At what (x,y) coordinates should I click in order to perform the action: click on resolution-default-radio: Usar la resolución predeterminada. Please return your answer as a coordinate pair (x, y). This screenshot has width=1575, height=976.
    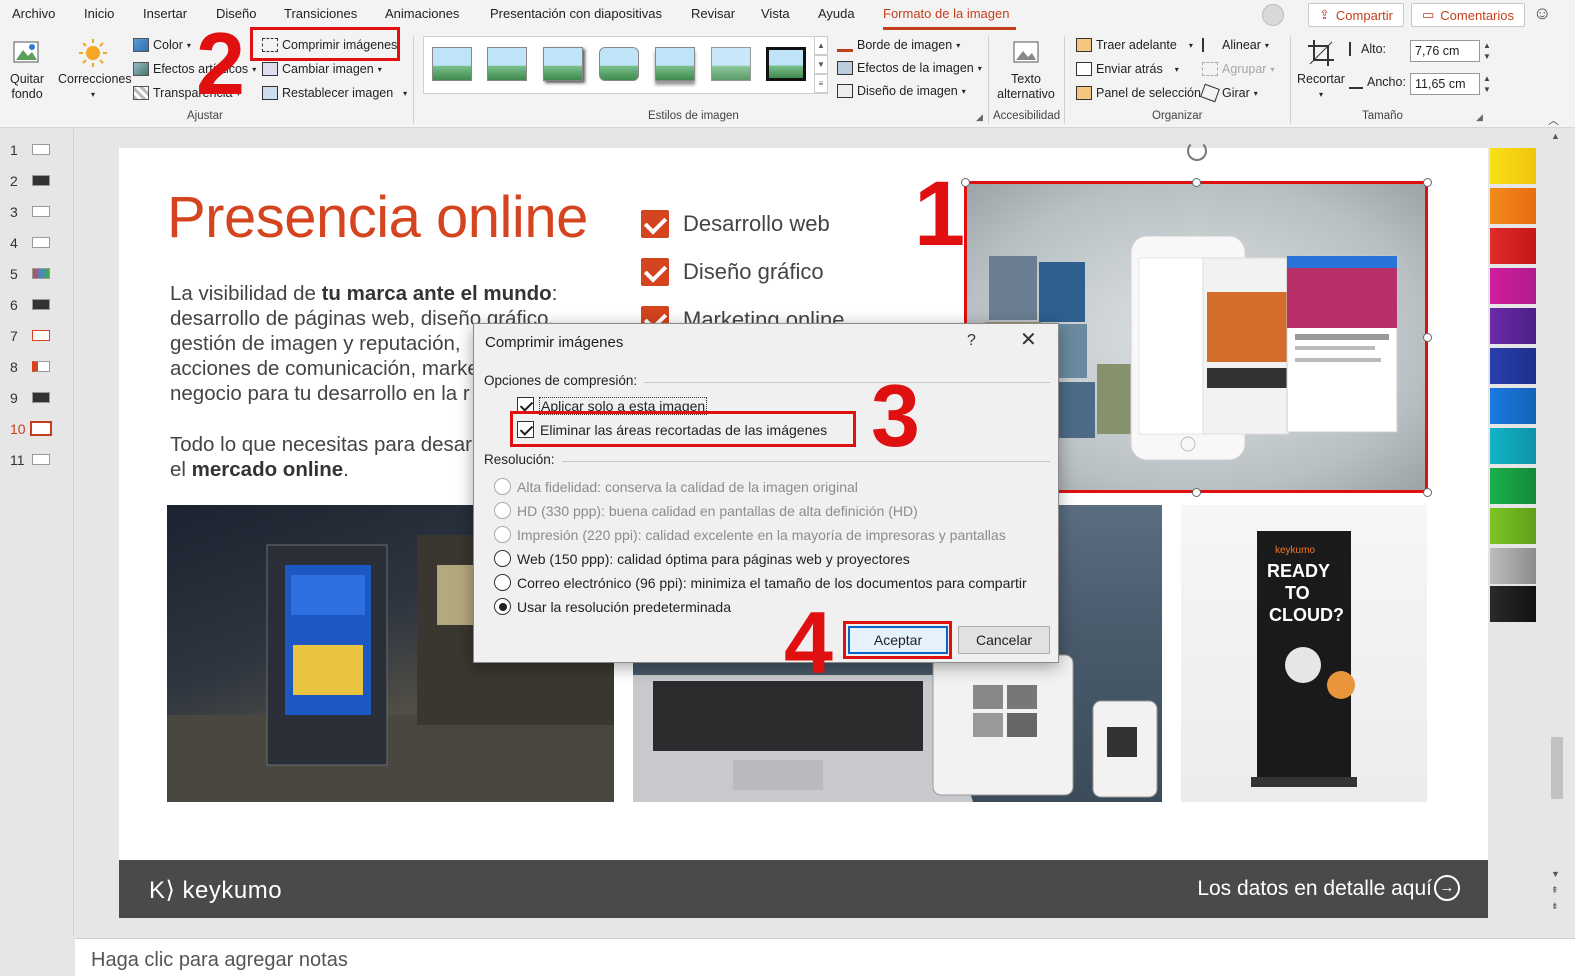
    Looking at the image, I should click on (612, 606).